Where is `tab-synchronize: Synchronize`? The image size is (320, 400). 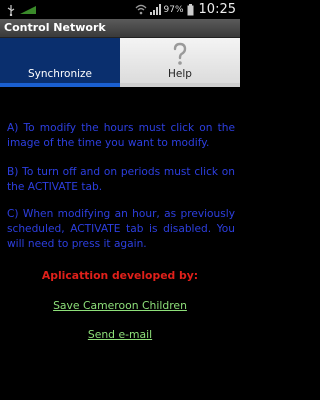 tab-synchronize: Synchronize is located at coordinates (60, 62).